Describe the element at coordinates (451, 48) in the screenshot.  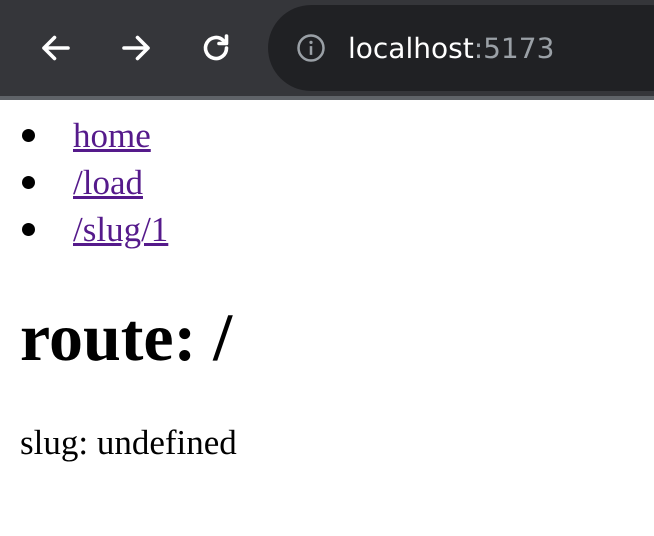
I see `url-text: localhost:5173` at that location.